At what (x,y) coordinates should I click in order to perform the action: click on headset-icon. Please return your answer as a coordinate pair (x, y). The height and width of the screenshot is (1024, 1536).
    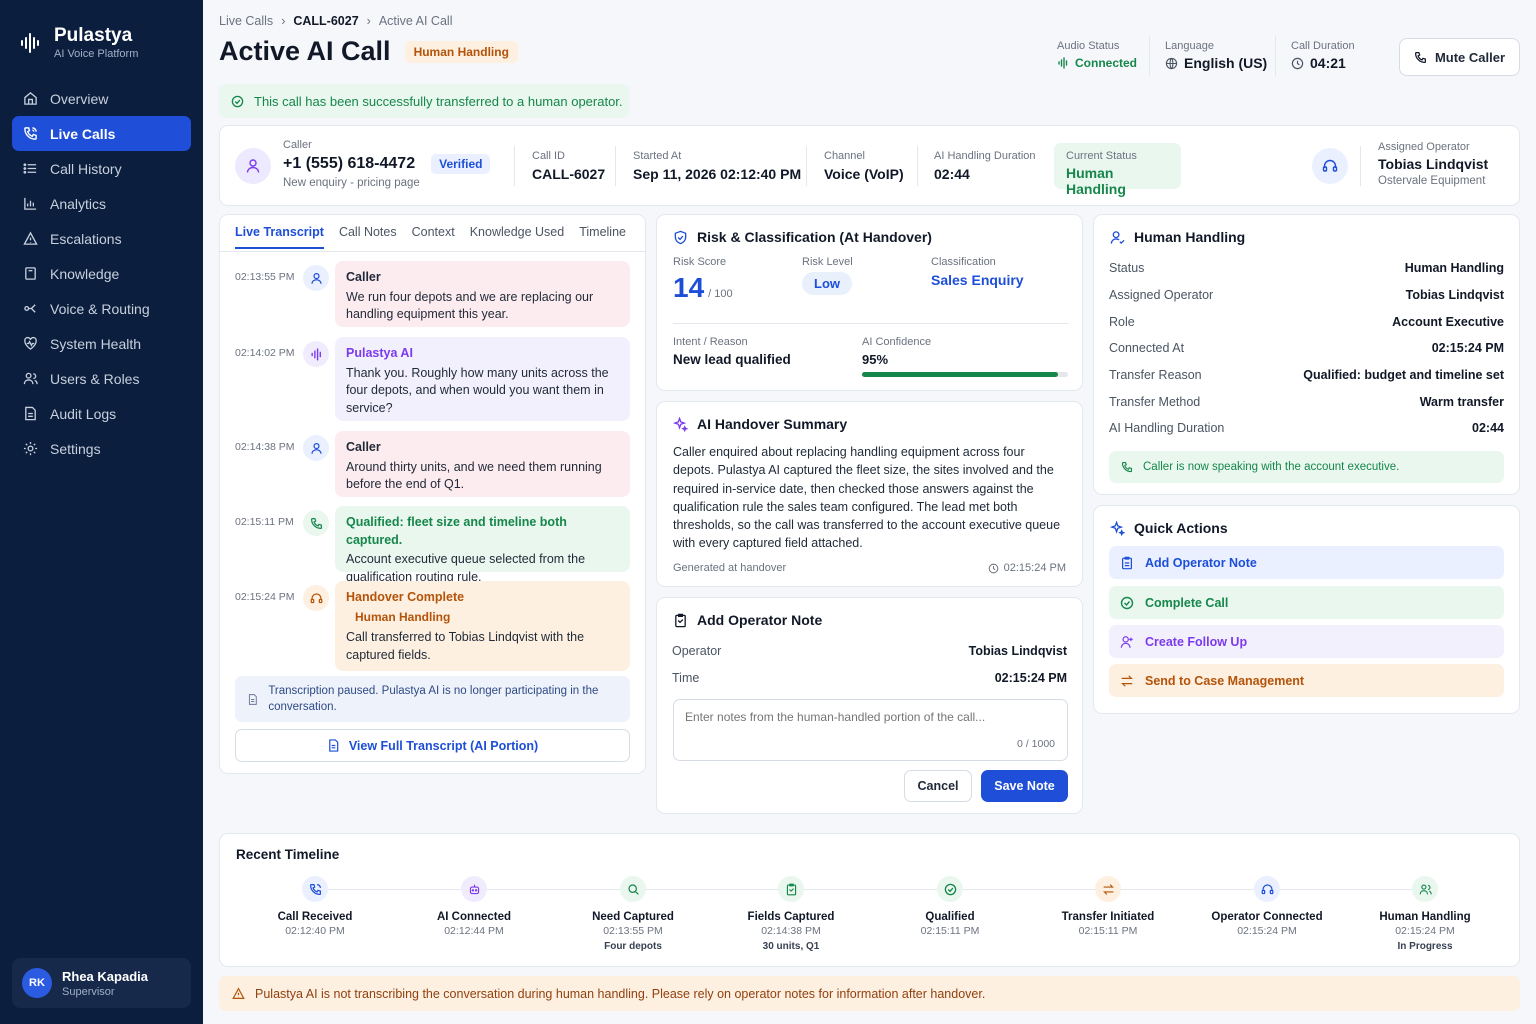
    Looking at the image, I should click on (1267, 888).